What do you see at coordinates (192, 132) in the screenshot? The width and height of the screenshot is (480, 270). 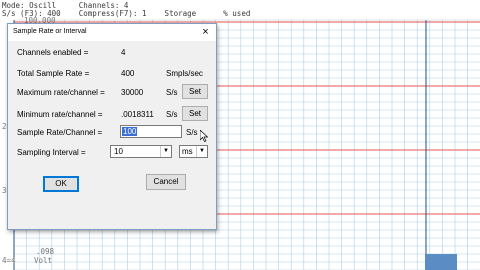 I see `sample-rate-unit: S/s` at bounding box center [192, 132].